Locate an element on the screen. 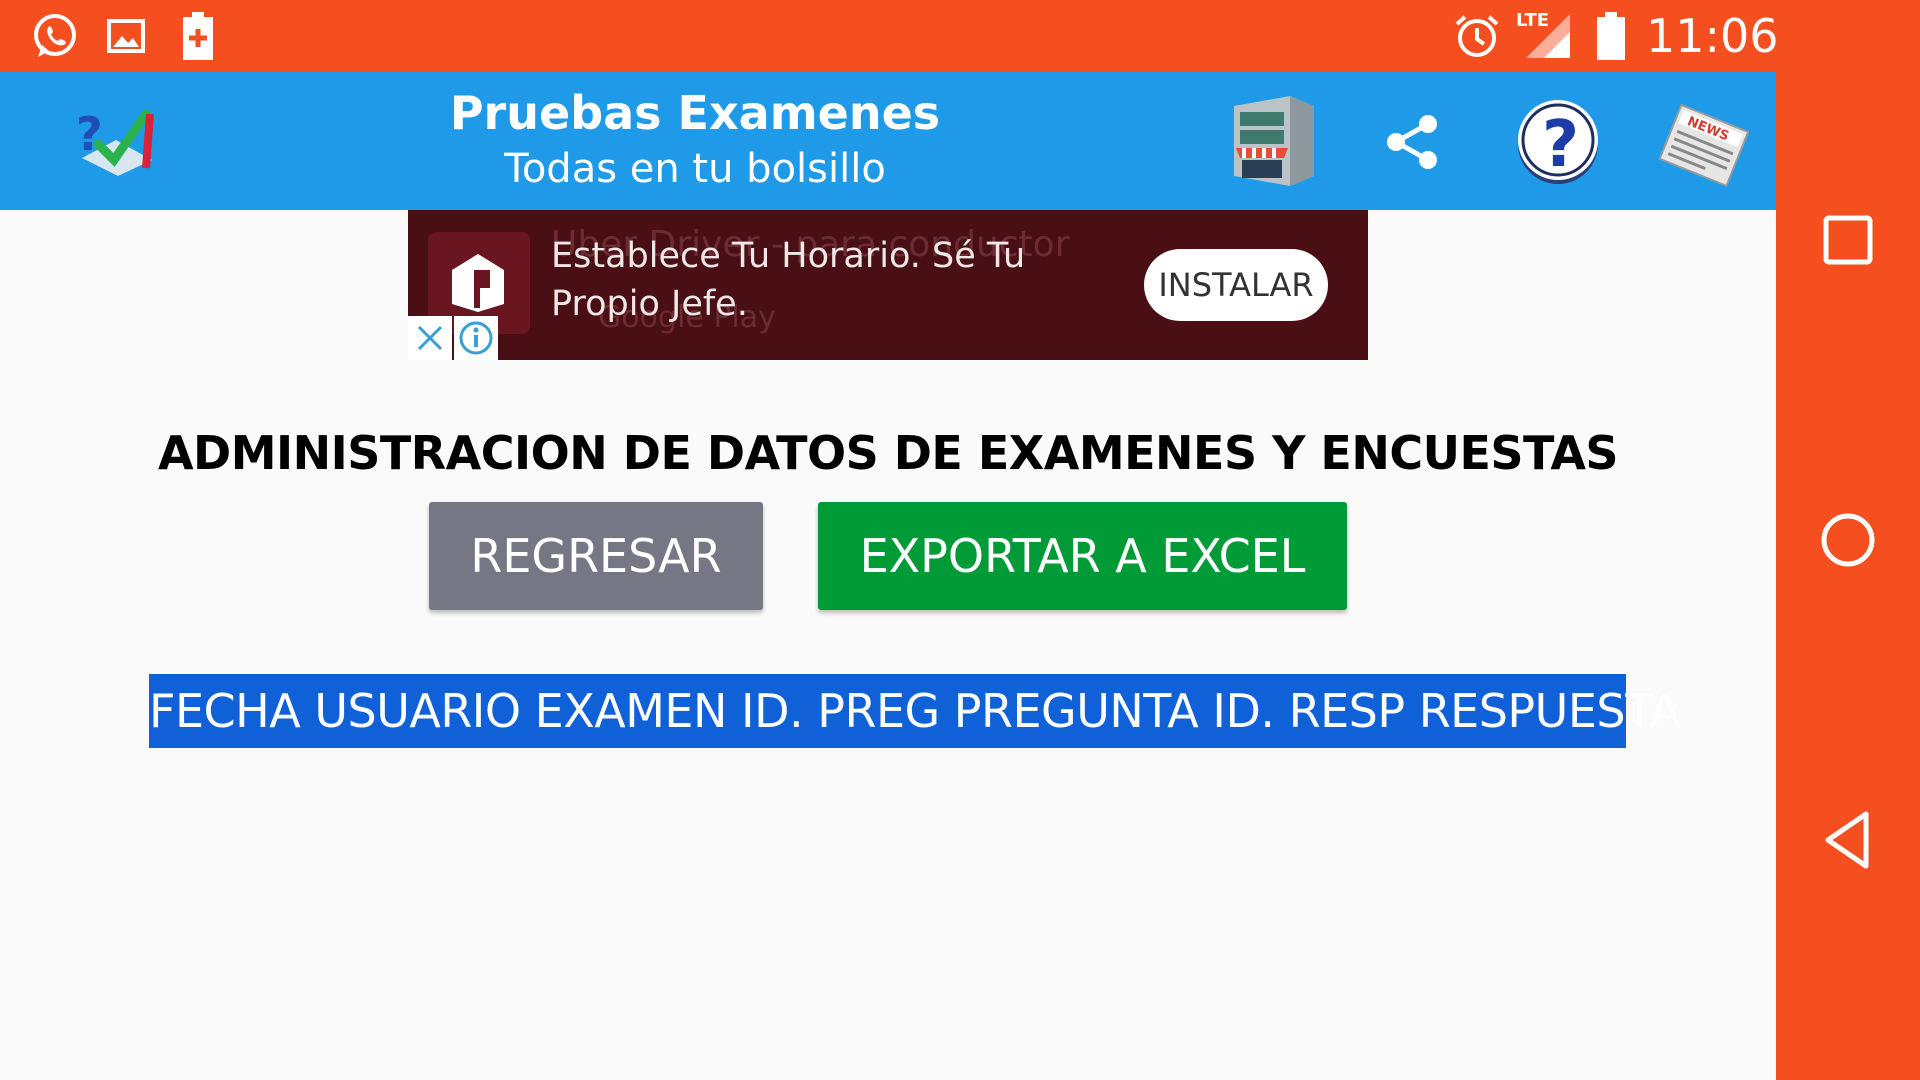 This screenshot has height=1080, width=1920. app-logo-icon: ? is located at coordinates (121, 140).